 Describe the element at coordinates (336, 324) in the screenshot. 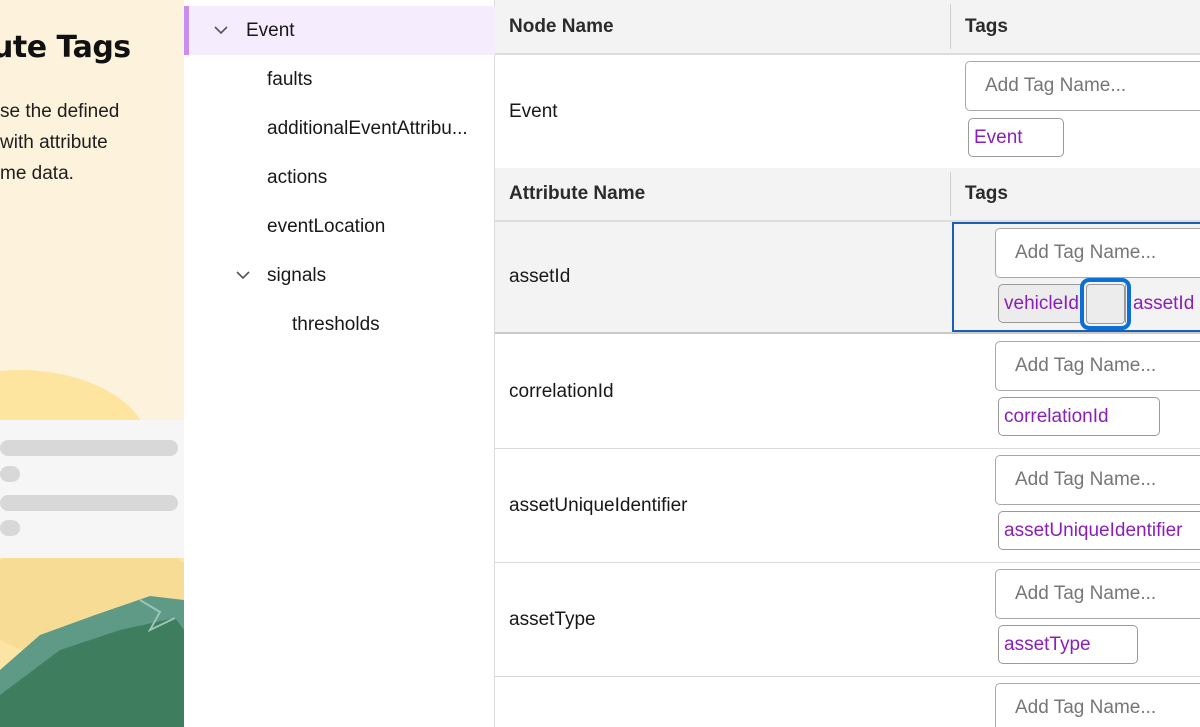

I see `tree-item-label: thresholds` at that location.